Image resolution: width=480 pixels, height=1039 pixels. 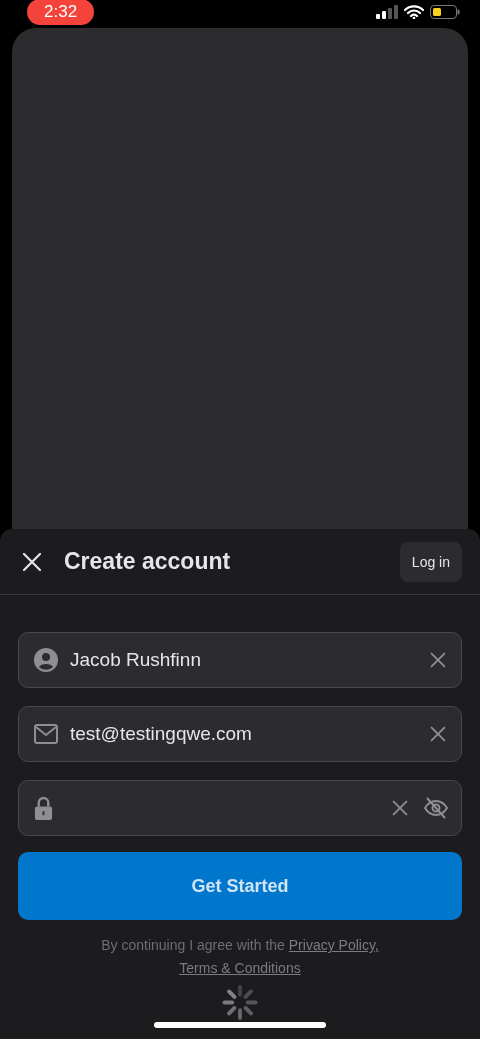 I want to click on name-field: Jacob Rushfinn, so click(x=240, y=660).